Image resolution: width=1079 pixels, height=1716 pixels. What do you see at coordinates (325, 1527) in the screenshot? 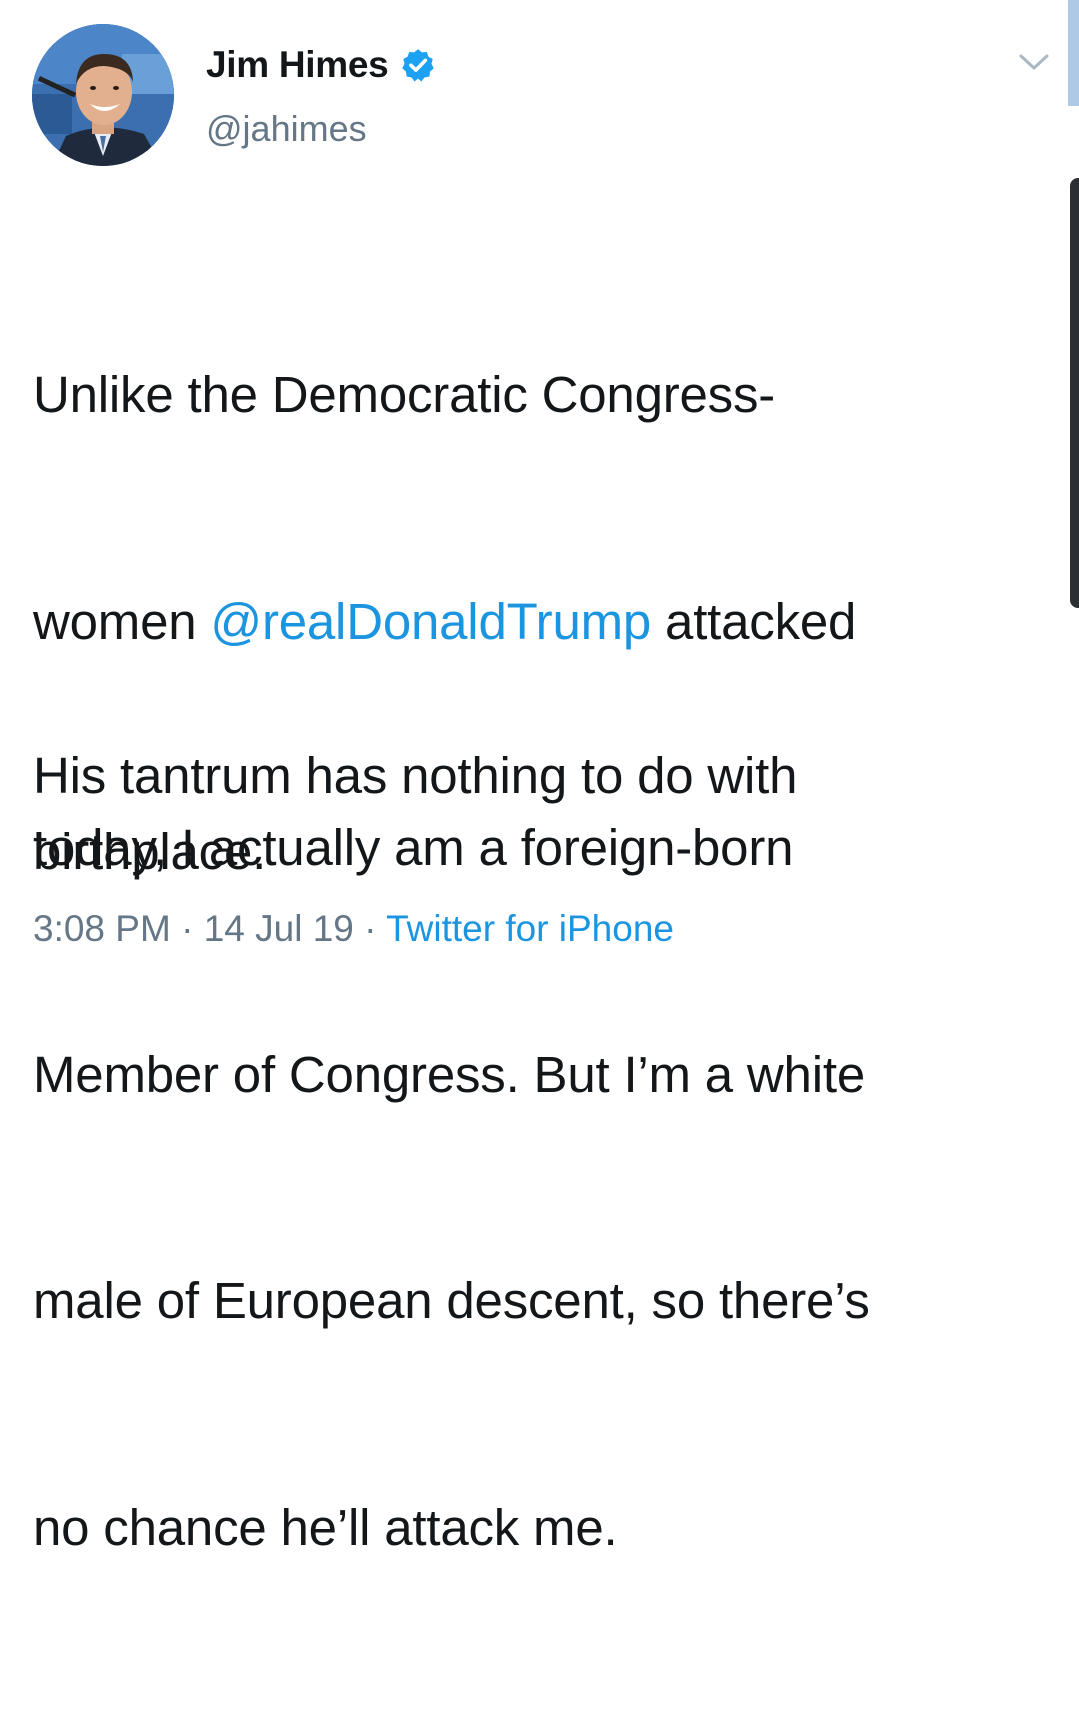
I see `tweet-text-line: no chance he’ll attack me.` at bounding box center [325, 1527].